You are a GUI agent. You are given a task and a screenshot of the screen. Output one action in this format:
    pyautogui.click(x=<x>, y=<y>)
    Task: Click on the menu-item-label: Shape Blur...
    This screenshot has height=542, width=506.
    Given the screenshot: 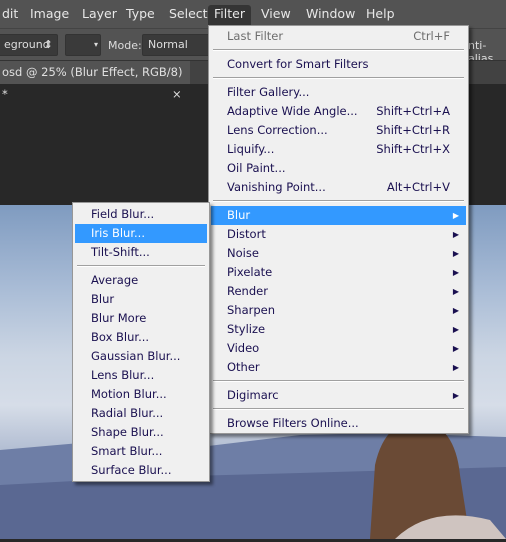 What is the action you would take?
    pyautogui.click(x=127, y=432)
    